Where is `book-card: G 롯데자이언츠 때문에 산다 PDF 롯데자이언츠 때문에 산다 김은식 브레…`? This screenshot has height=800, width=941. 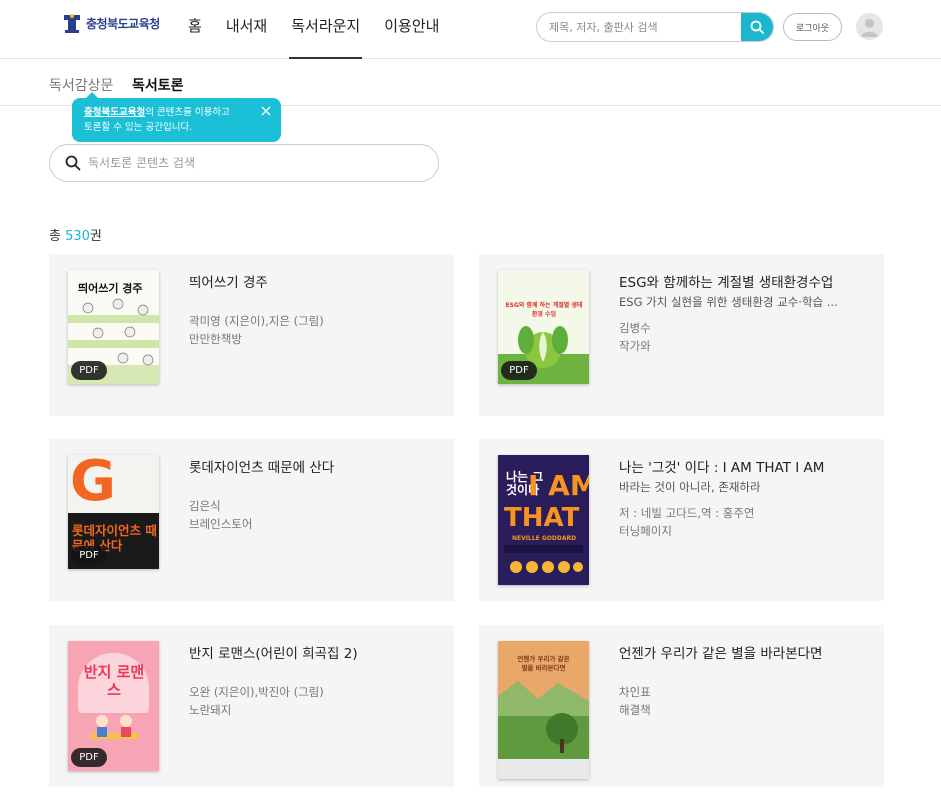 book-card: G 롯데자이언츠 때문에 산다 PDF 롯데자이언츠 때문에 산다 김은식 브레… is located at coordinates (251, 520).